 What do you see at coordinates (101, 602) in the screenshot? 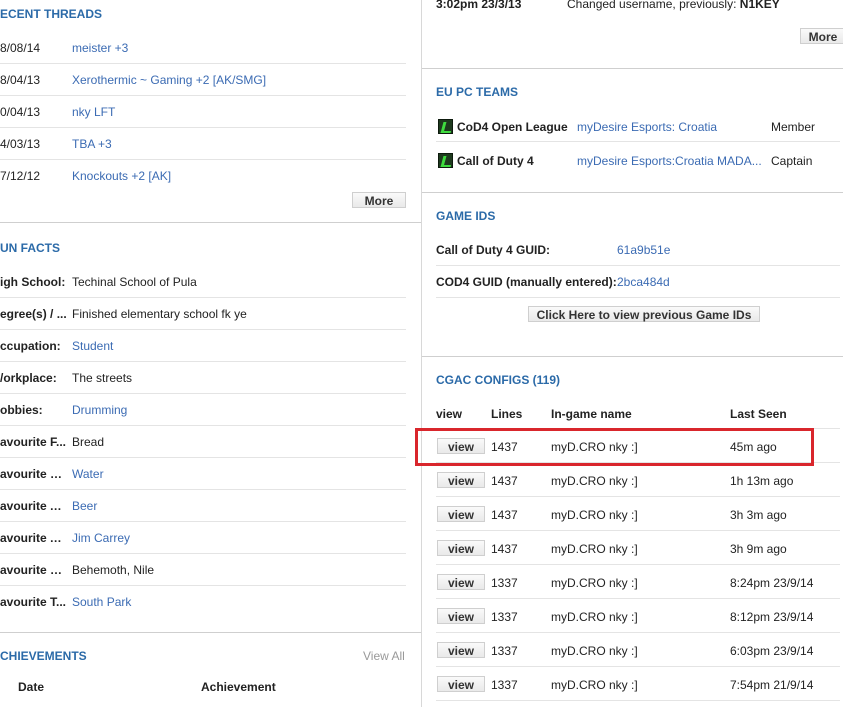
I see `fact-value-link: South Park` at bounding box center [101, 602].